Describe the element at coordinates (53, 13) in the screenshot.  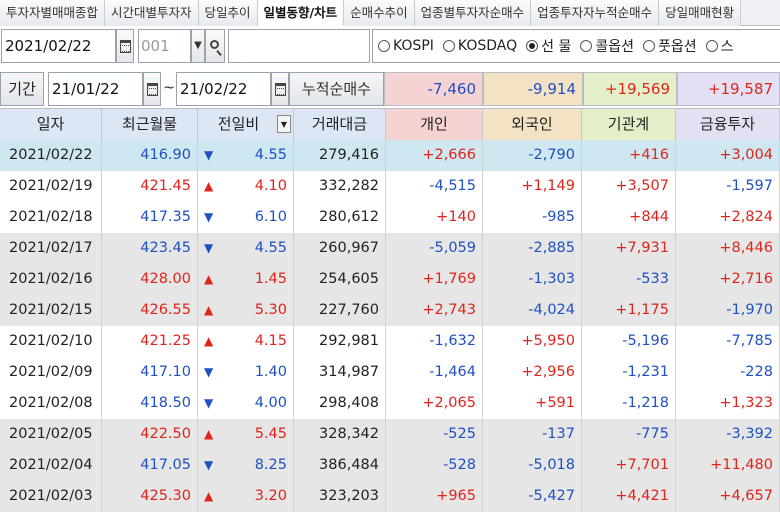
I see `tab-0: 투자자별매매종합` at that location.